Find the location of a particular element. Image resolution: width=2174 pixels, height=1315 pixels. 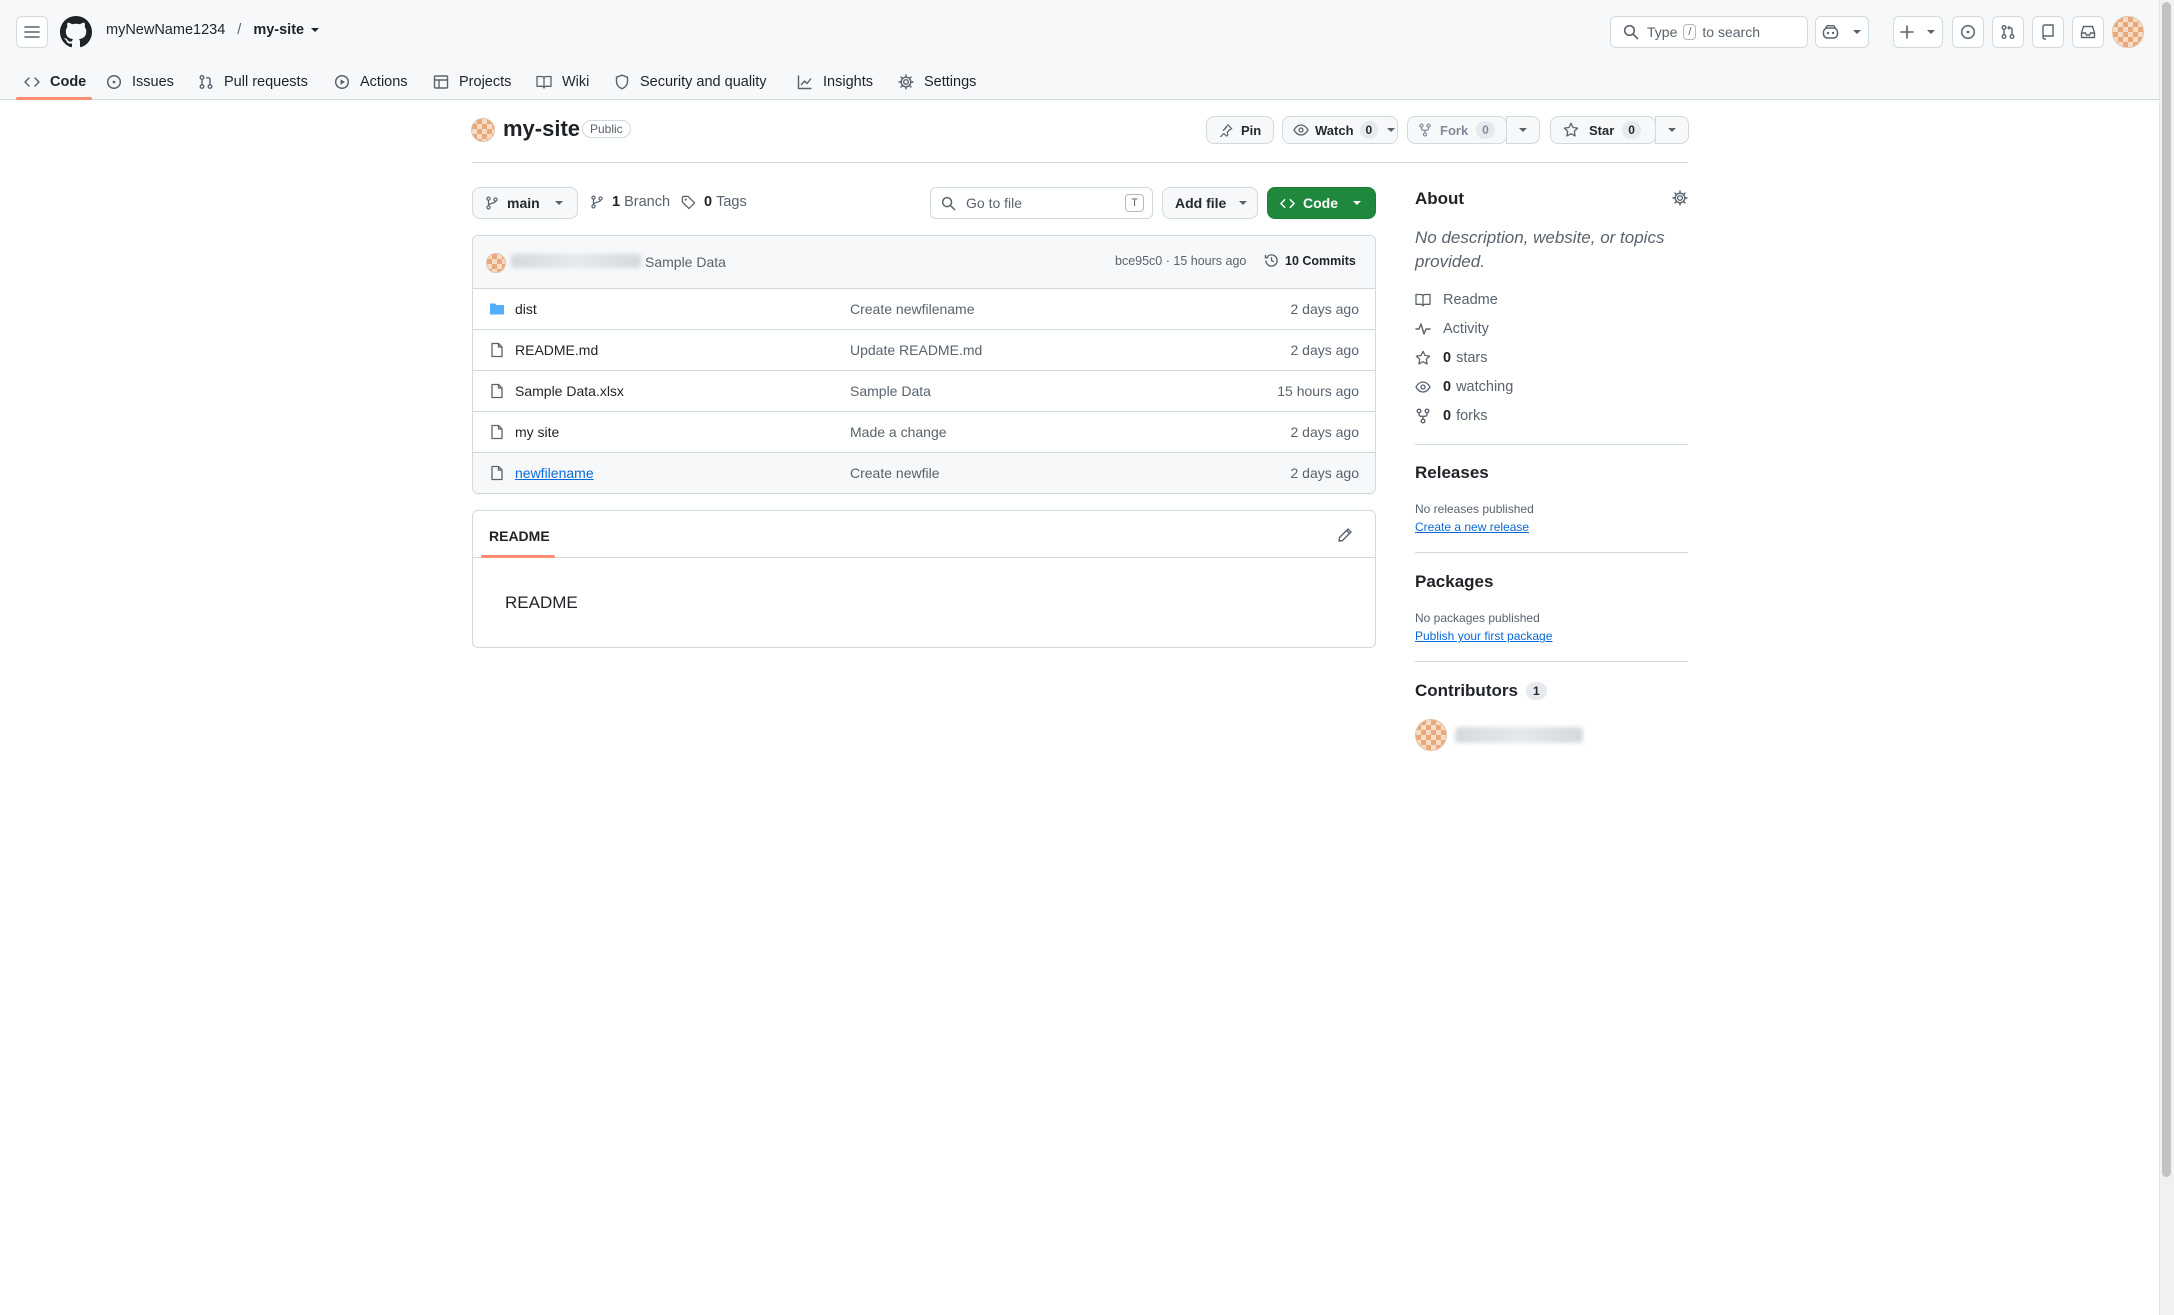

watching-link: 0 watching is located at coordinates (1464, 387).